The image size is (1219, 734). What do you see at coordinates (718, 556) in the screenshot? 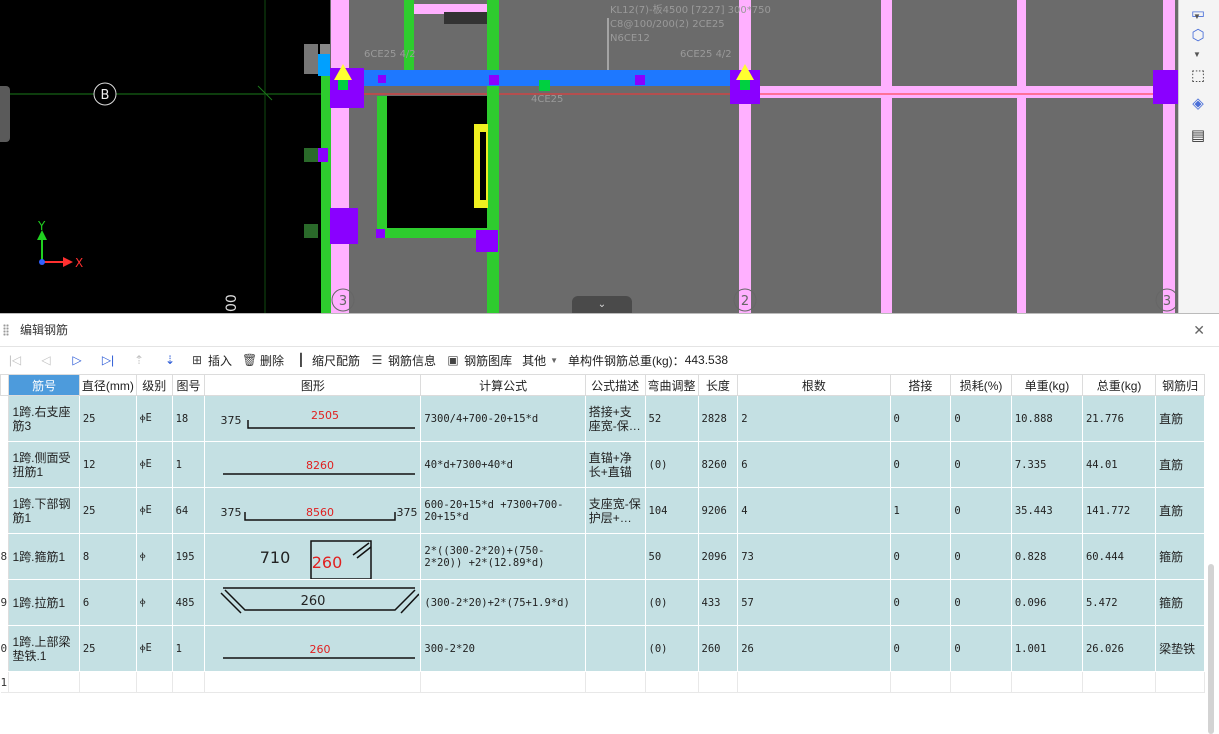
I see `length-cell: 2096` at bounding box center [718, 556].